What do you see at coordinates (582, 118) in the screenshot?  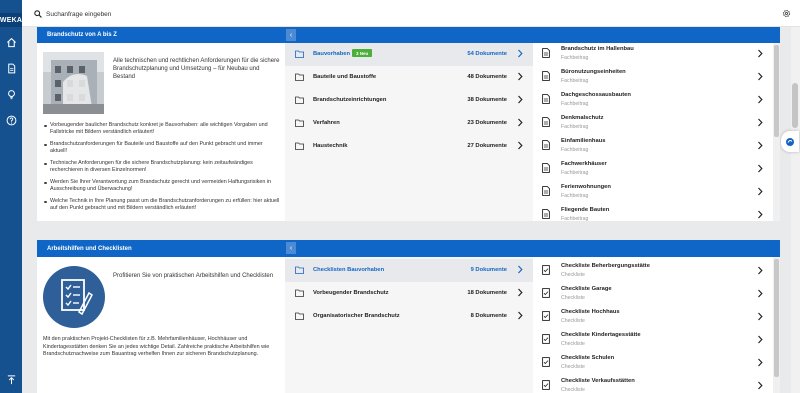 I see `document-title: Denkmalschutz` at bounding box center [582, 118].